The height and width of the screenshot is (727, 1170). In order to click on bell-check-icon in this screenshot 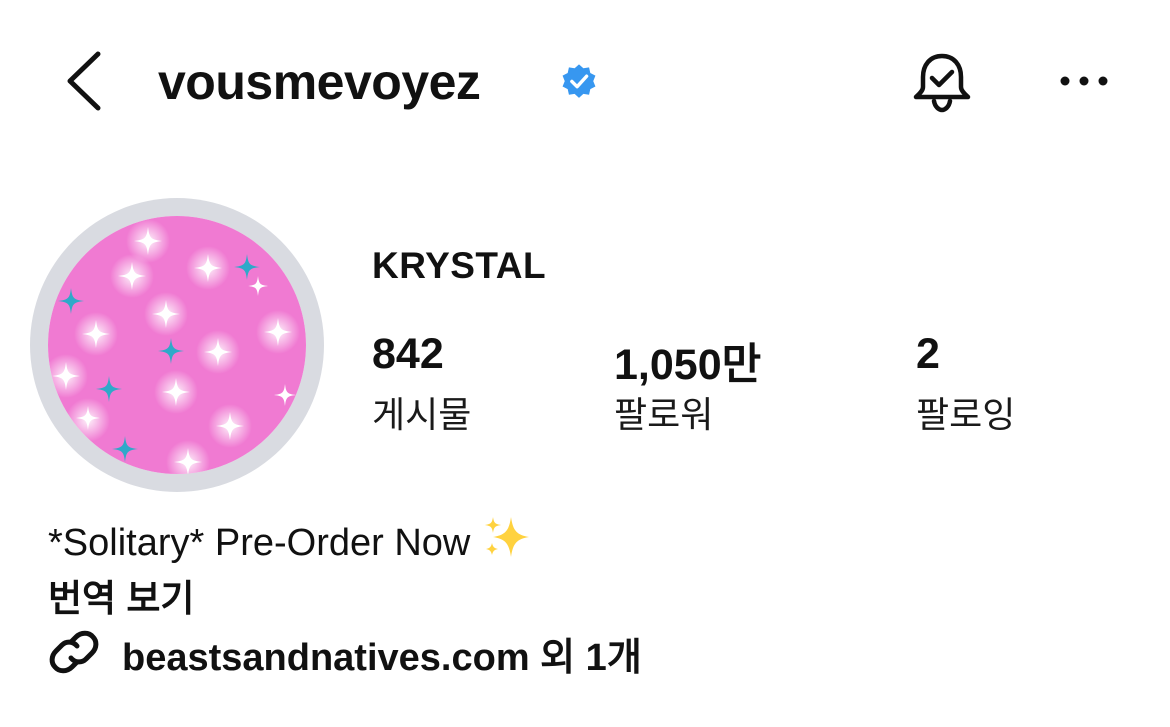, I will do `click(942, 83)`.